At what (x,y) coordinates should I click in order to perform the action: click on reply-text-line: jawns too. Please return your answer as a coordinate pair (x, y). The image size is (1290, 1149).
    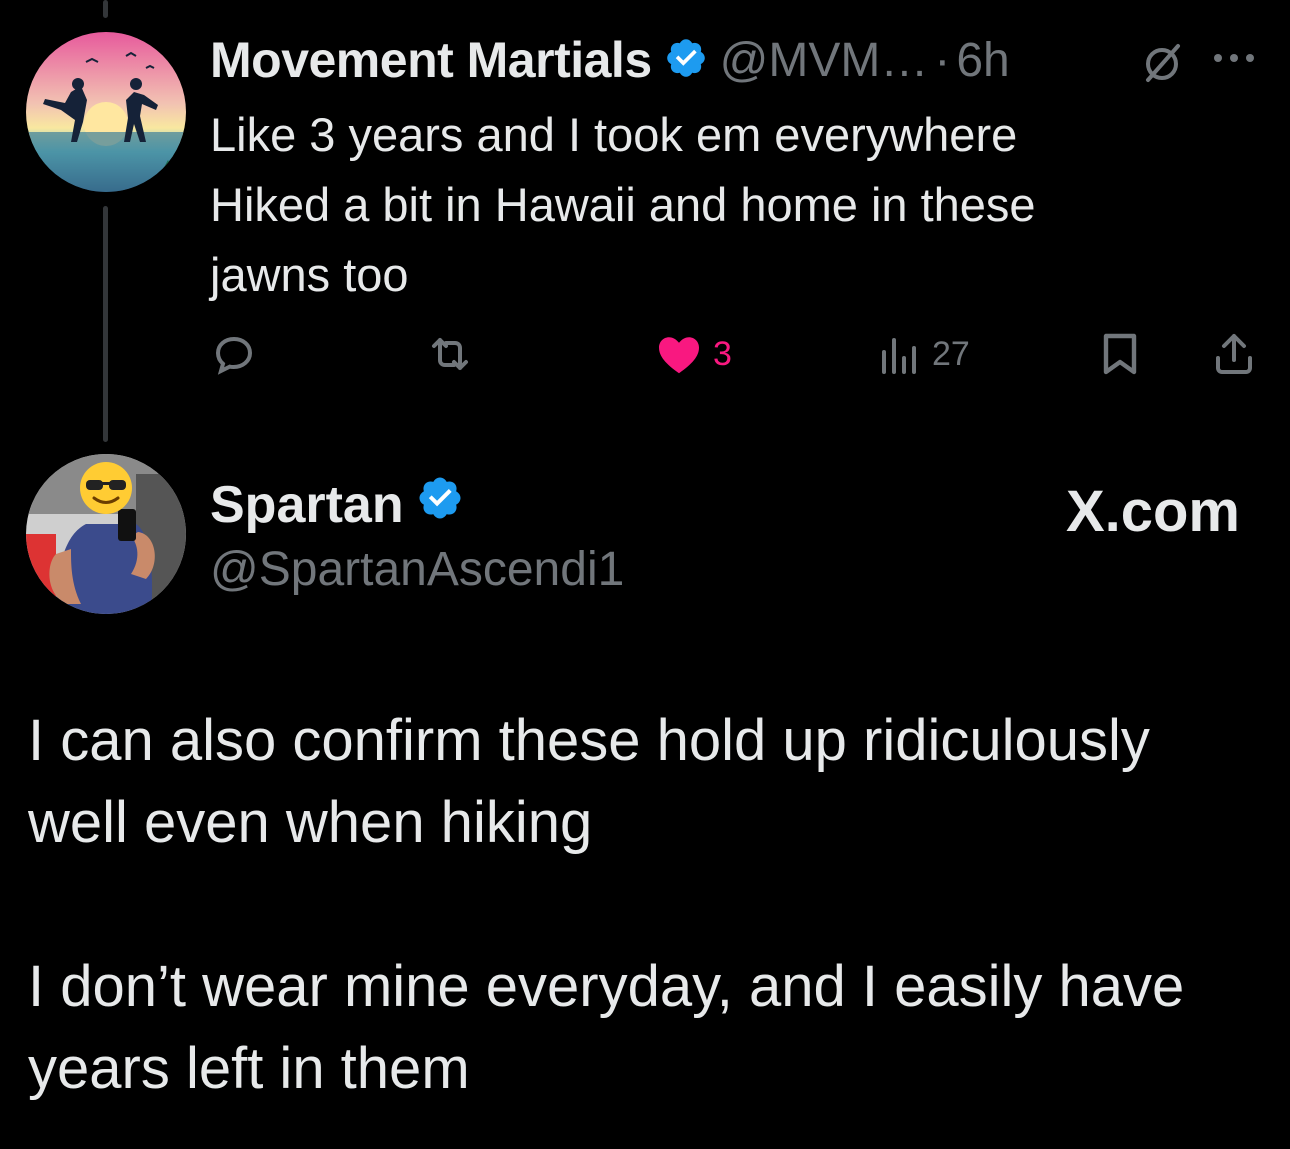
    Looking at the image, I should click on (309, 274).